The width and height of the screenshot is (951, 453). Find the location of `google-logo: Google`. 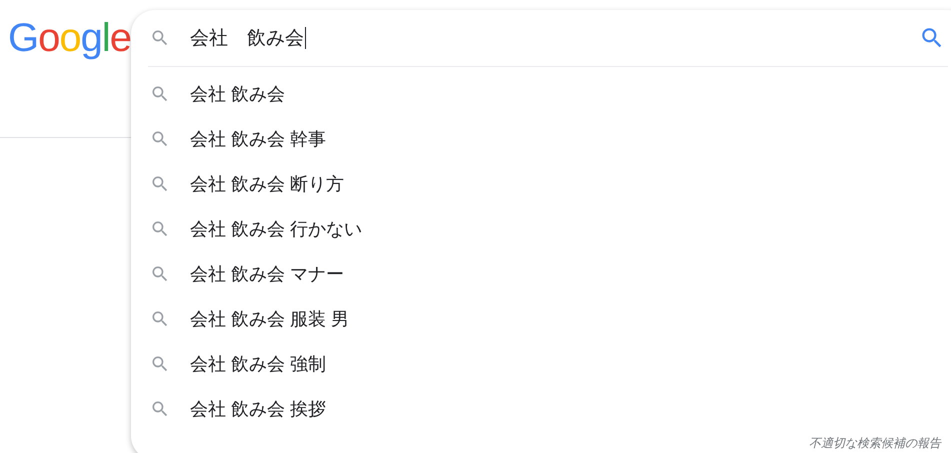

google-logo: Google is located at coordinates (70, 38).